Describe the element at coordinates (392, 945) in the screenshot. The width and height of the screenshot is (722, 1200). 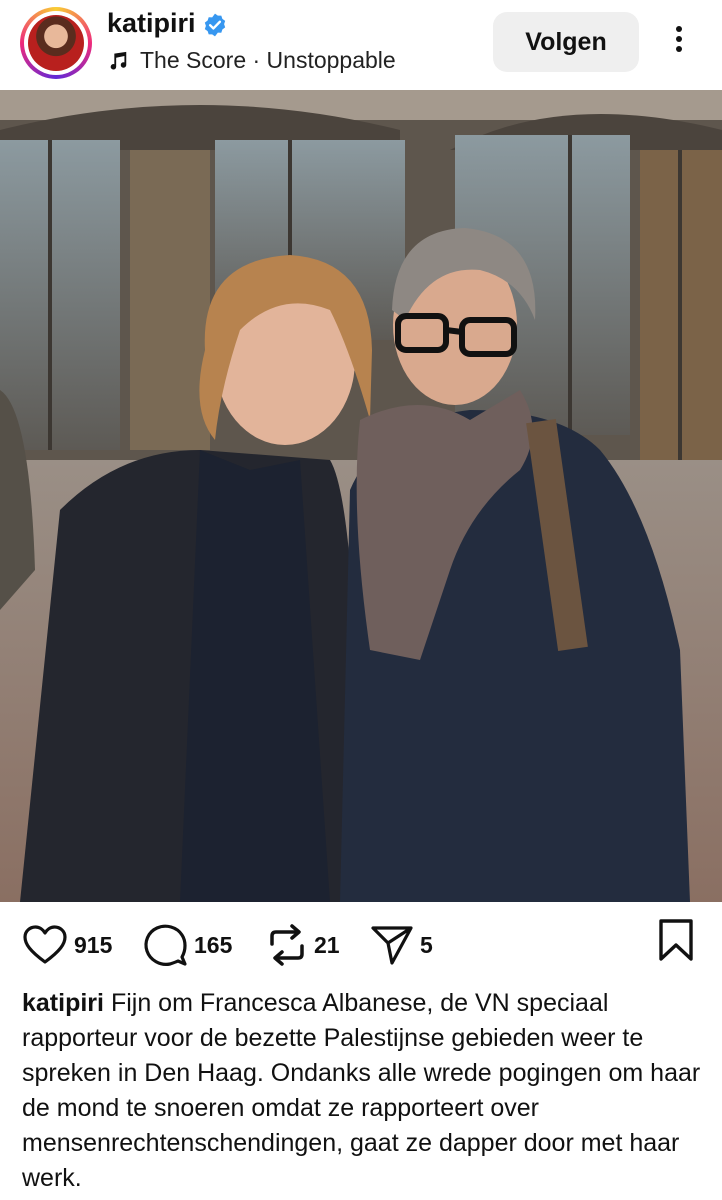
I see `paper-plane-icon` at that location.